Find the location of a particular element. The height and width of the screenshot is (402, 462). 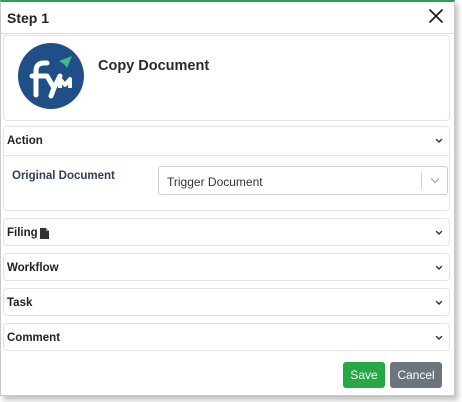

dialog-header: Step 1 is located at coordinates (227, 18).